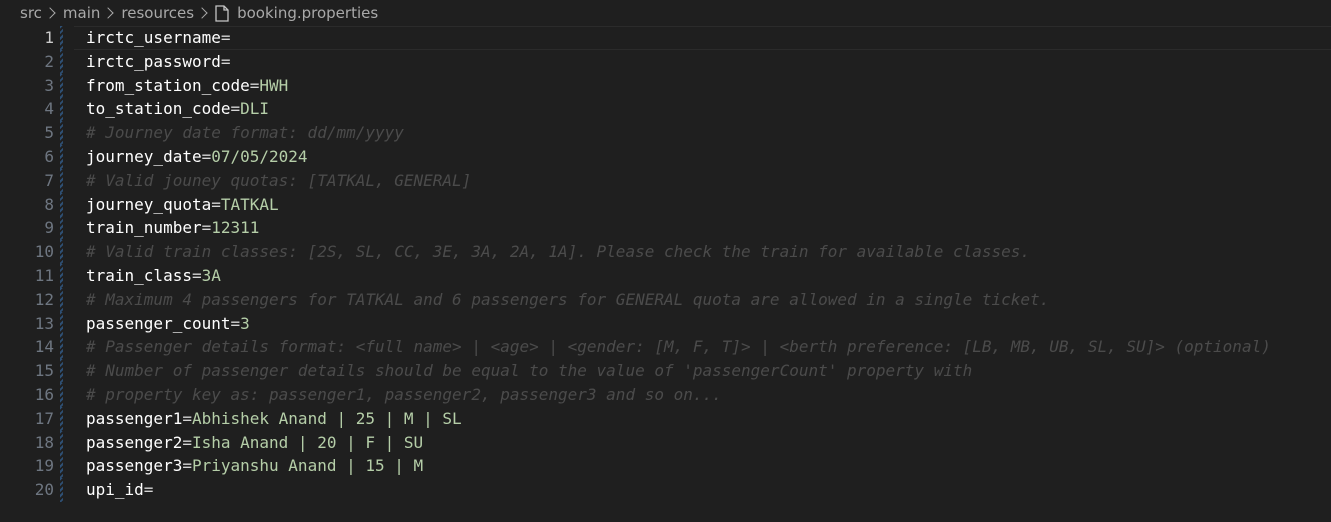  Describe the element at coordinates (665, 13) in the screenshot. I see `breadcrumb: src main resources booking.properties` at that location.